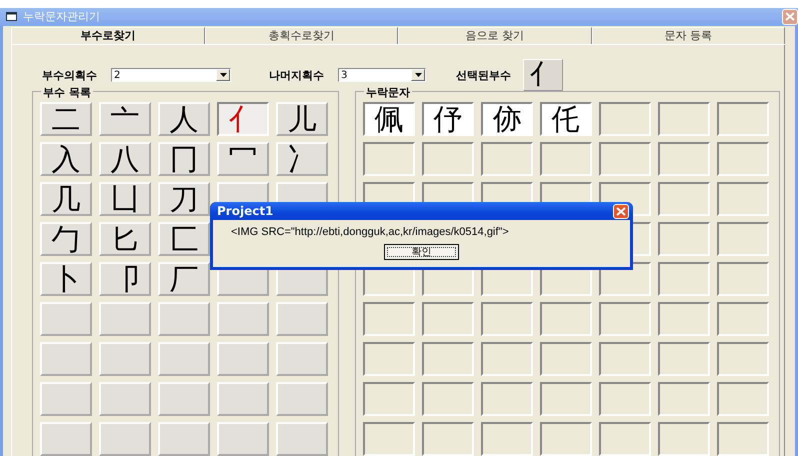  Describe the element at coordinates (243, 119) in the screenshot. I see `radical-button: 亻` at that location.